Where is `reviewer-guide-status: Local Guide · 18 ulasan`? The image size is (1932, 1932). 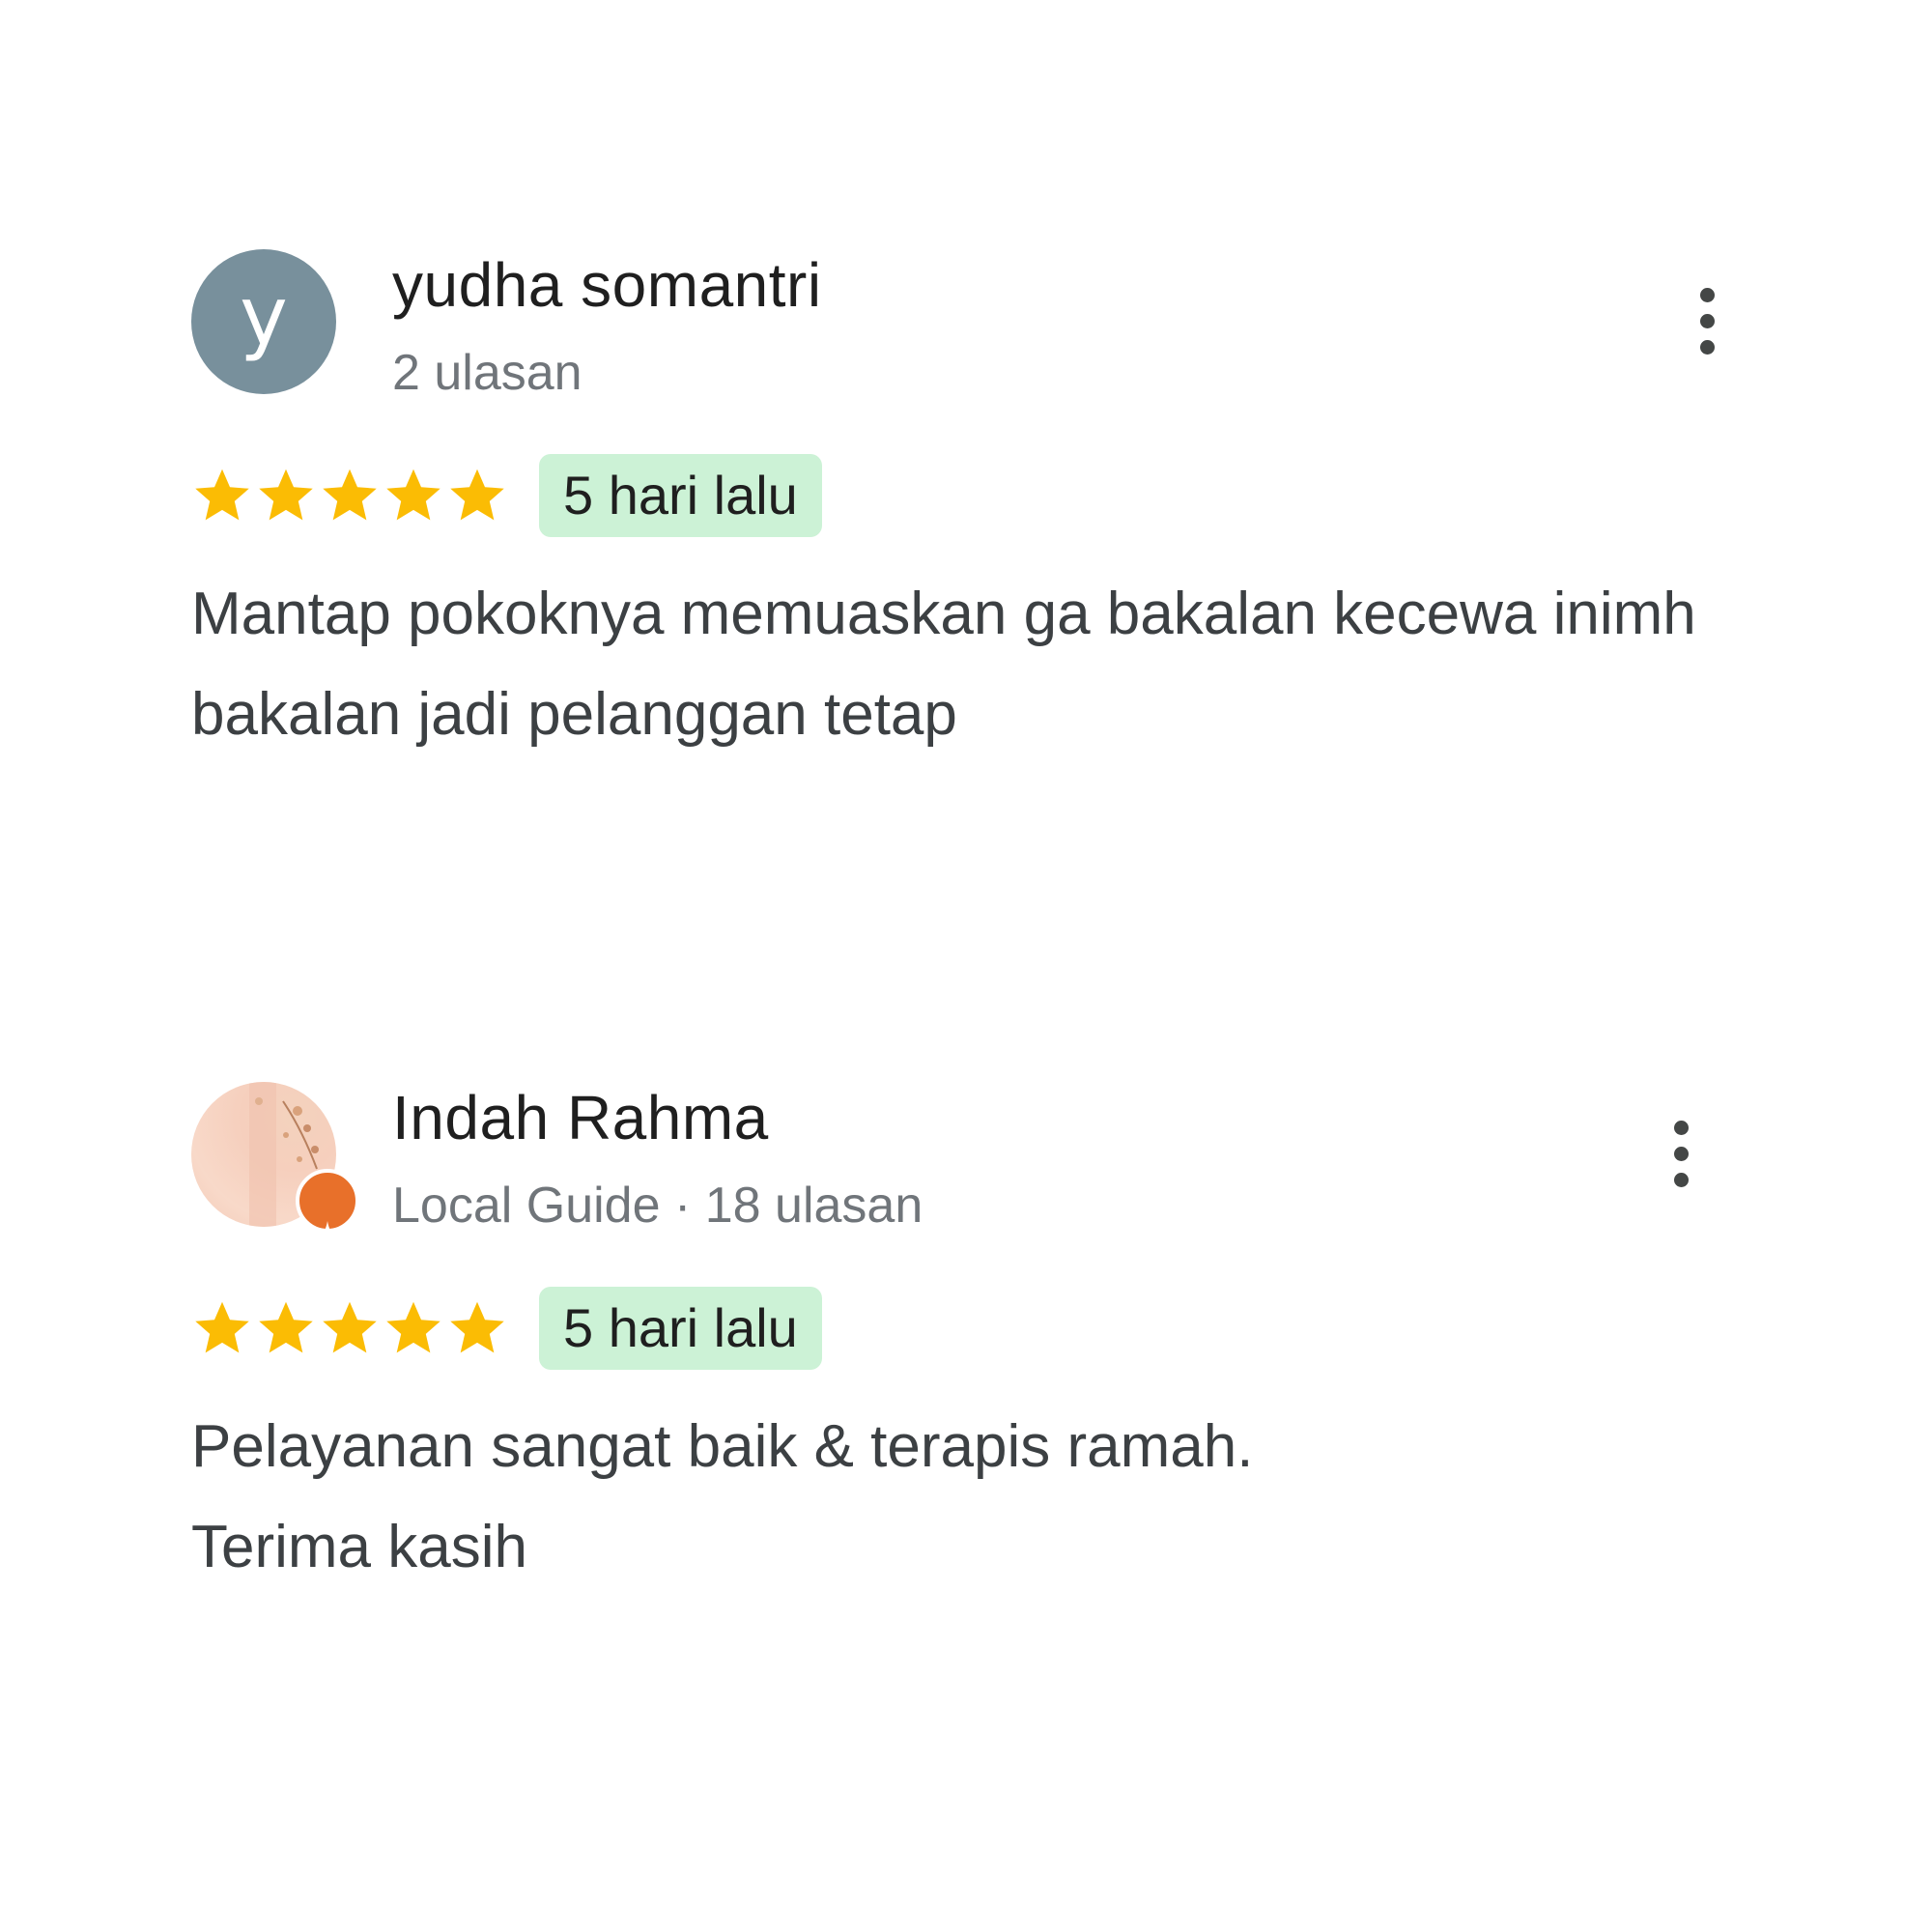
reviewer-guide-status: Local Guide · 18 ulasan is located at coordinates (657, 1206).